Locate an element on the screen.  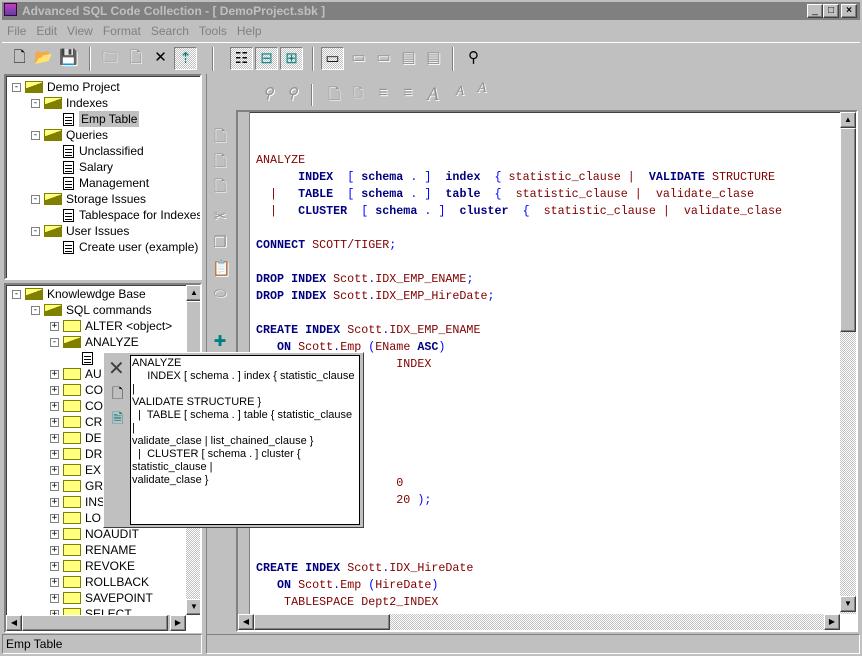
tree-up-icon: ⇡ is located at coordinates (185, 58).